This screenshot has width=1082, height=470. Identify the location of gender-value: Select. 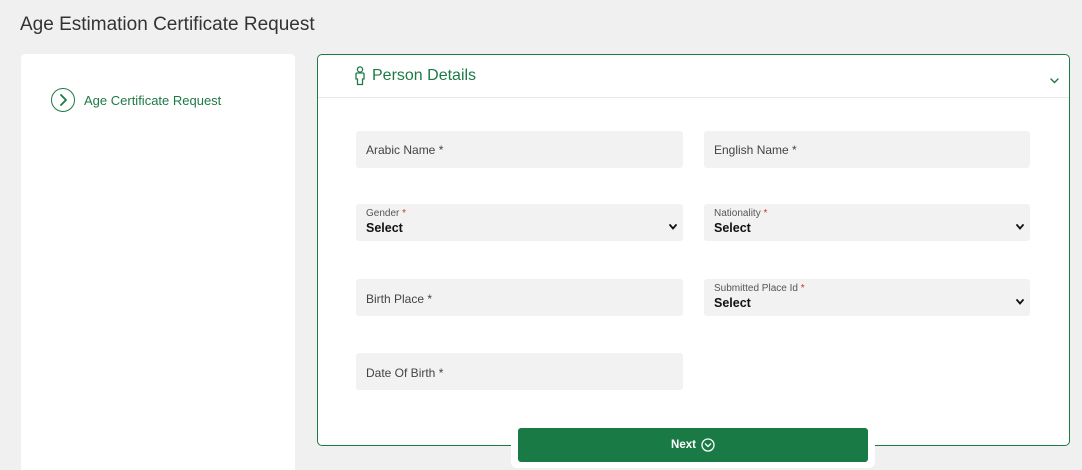
(384, 228).